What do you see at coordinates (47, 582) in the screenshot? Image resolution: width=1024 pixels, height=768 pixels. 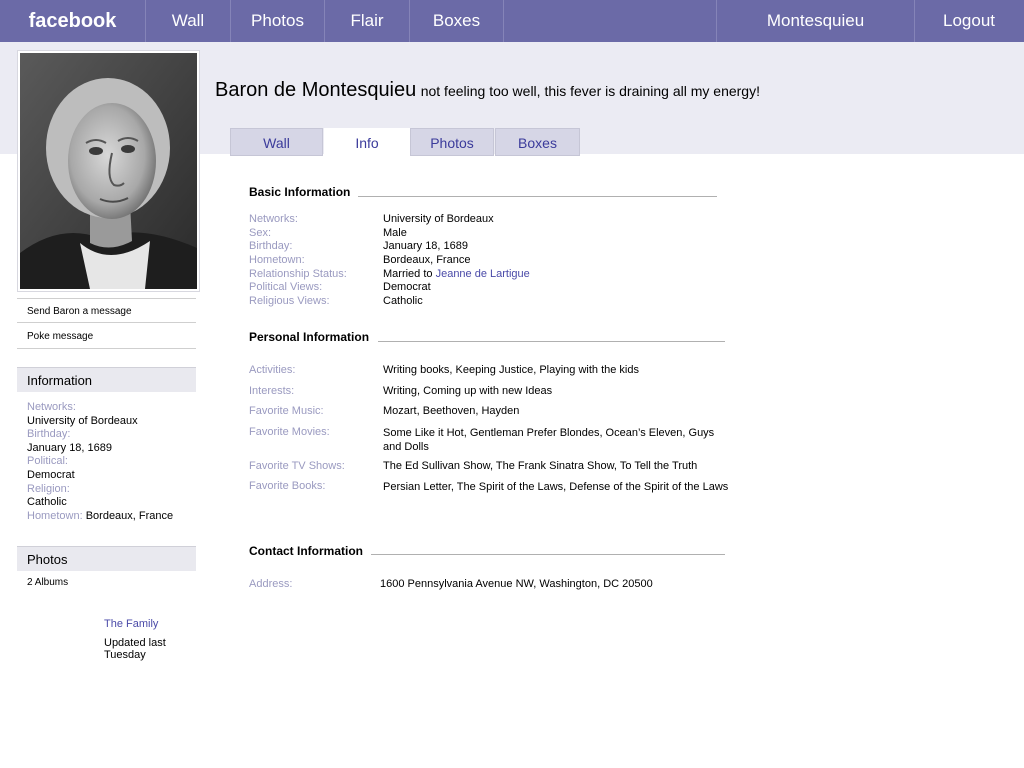 I see `albums-count: 2 Albums` at bounding box center [47, 582].